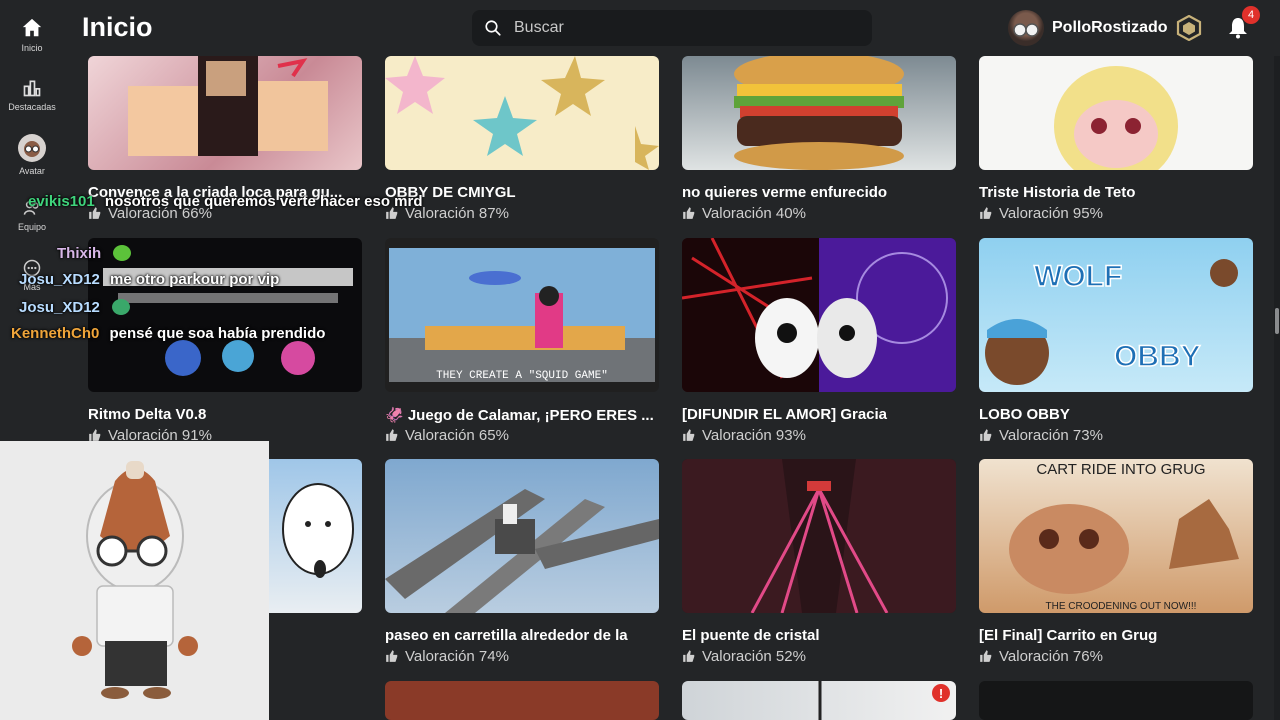 Image resolution: width=1280 pixels, height=720 pixels. I want to click on streamer-avatar, so click(135, 580).